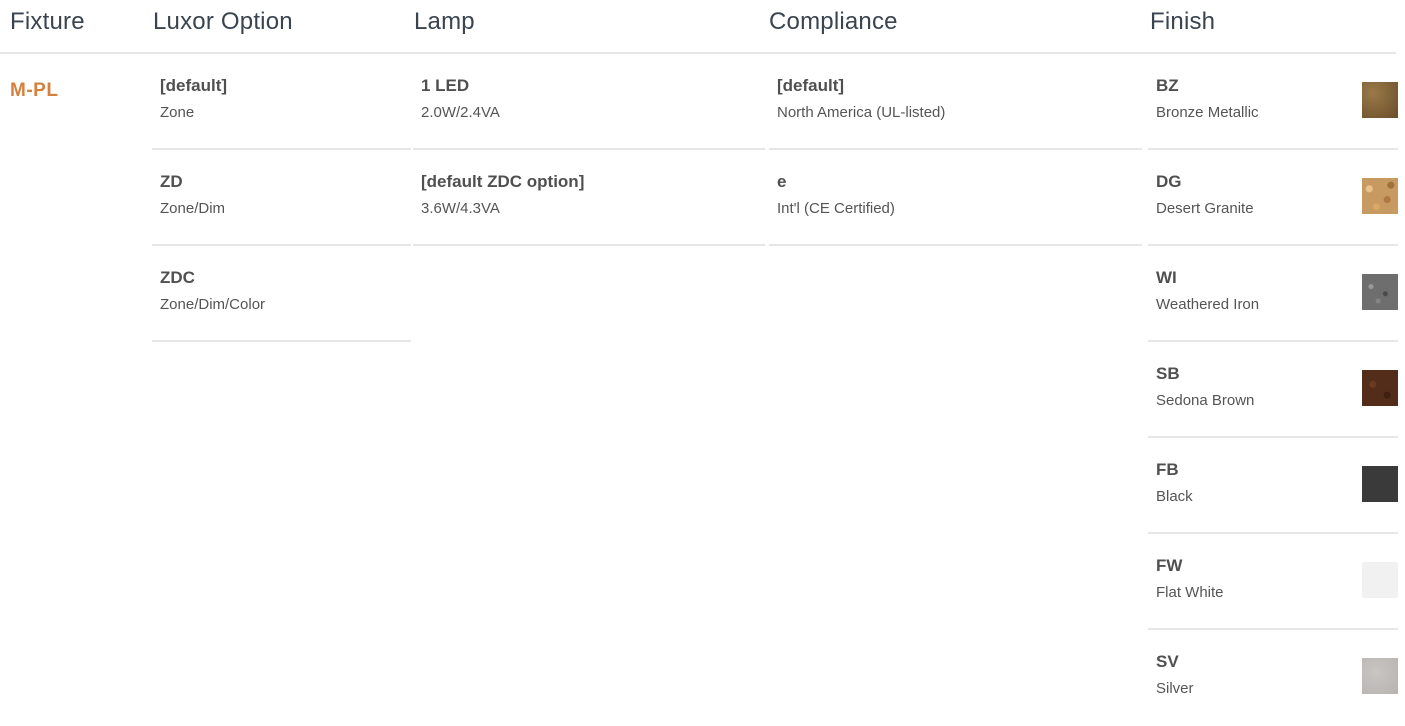 The height and width of the screenshot is (726, 1405). Describe the element at coordinates (782, 181) in the screenshot. I see `compliance-code: e` at that location.